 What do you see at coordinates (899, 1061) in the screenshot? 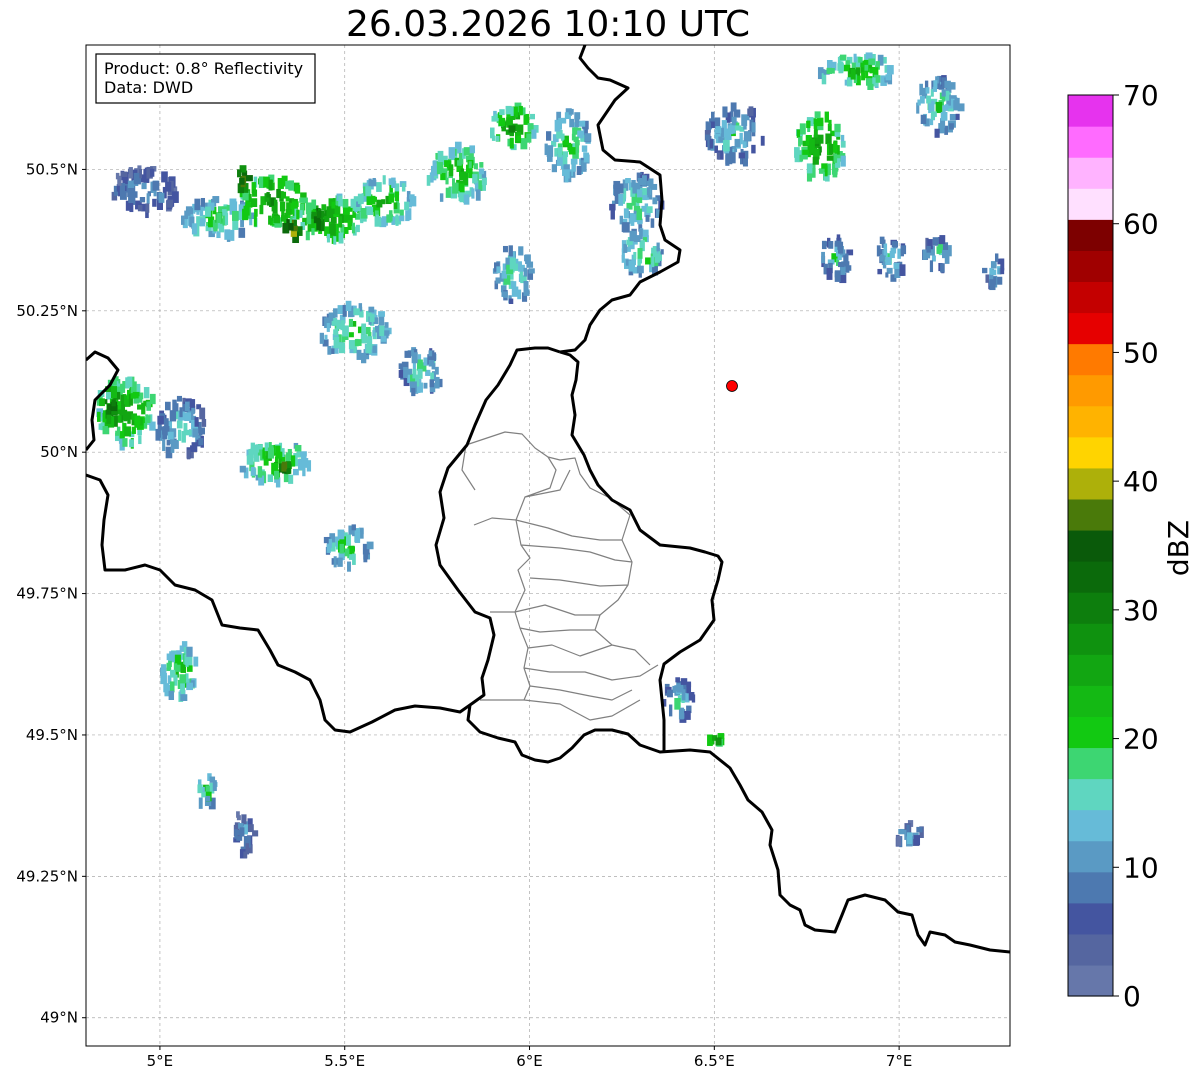
I see `x-tick-label: 7°E` at bounding box center [899, 1061].